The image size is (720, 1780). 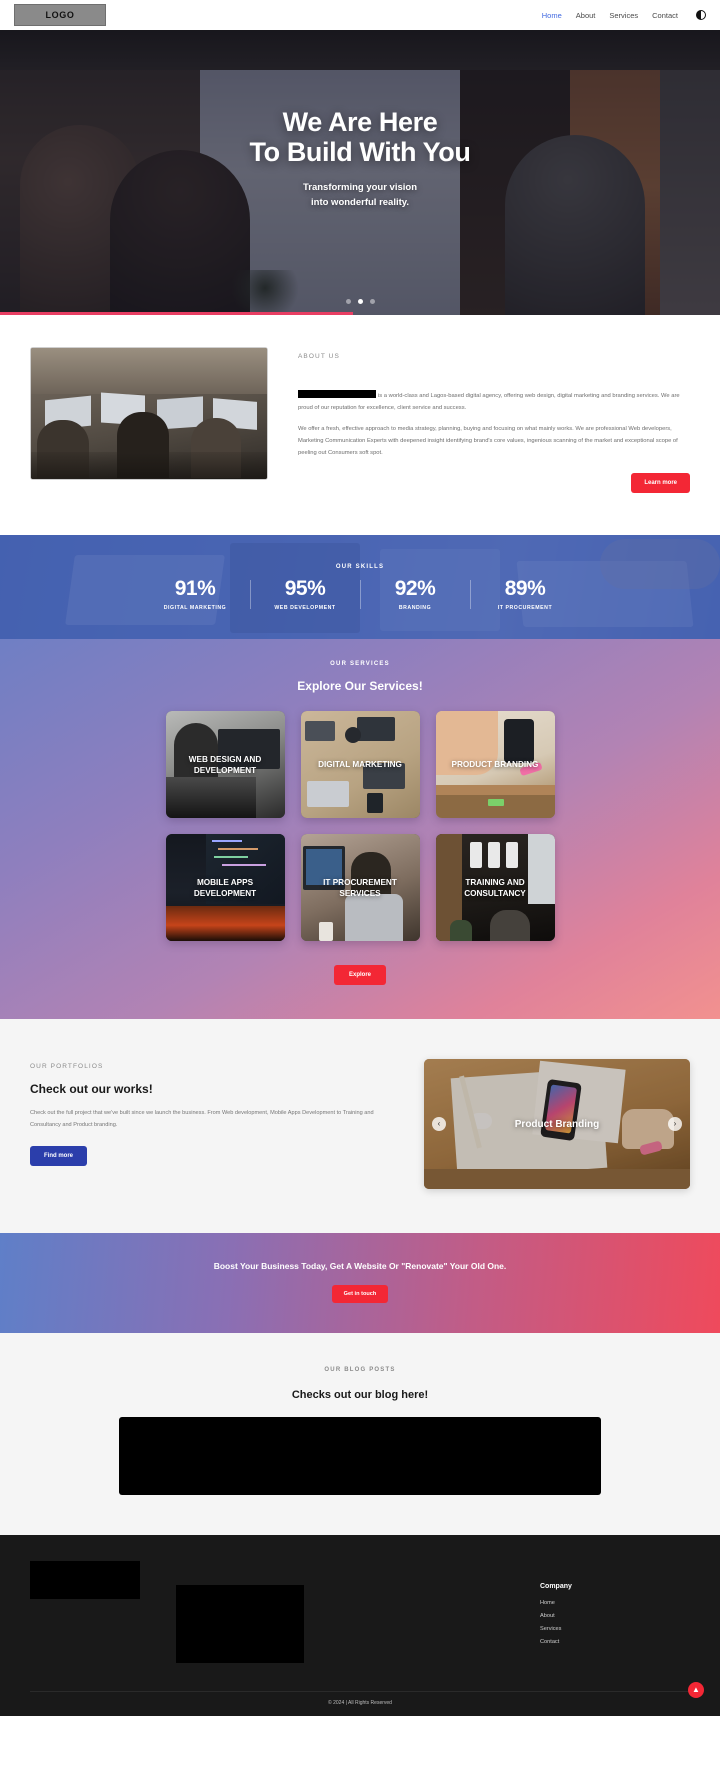 What do you see at coordinates (665, 15) in the screenshot?
I see `nav-item-contact: Contact` at bounding box center [665, 15].